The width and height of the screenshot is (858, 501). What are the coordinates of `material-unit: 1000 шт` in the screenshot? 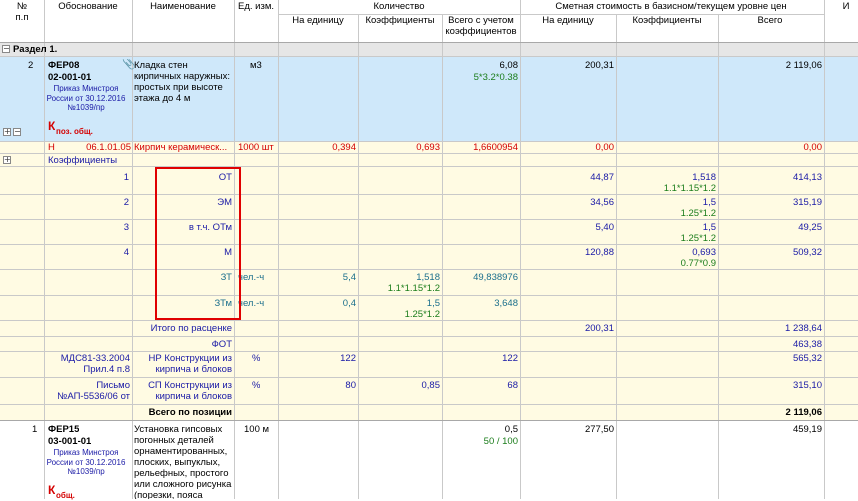 It's located at (256, 147).